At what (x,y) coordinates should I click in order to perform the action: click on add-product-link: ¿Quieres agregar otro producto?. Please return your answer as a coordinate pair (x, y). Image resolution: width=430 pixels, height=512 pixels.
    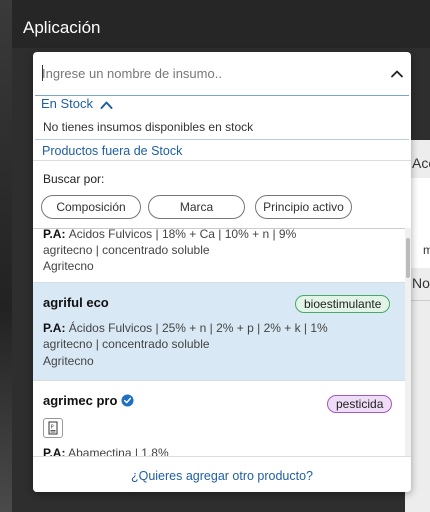
    Looking at the image, I should click on (222, 476).